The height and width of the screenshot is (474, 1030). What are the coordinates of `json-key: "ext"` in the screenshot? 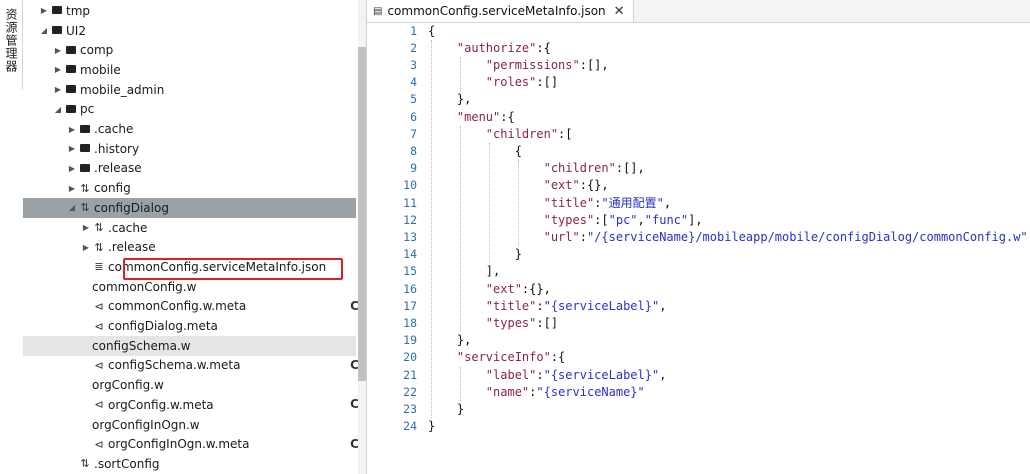 It's located at (561, 185).